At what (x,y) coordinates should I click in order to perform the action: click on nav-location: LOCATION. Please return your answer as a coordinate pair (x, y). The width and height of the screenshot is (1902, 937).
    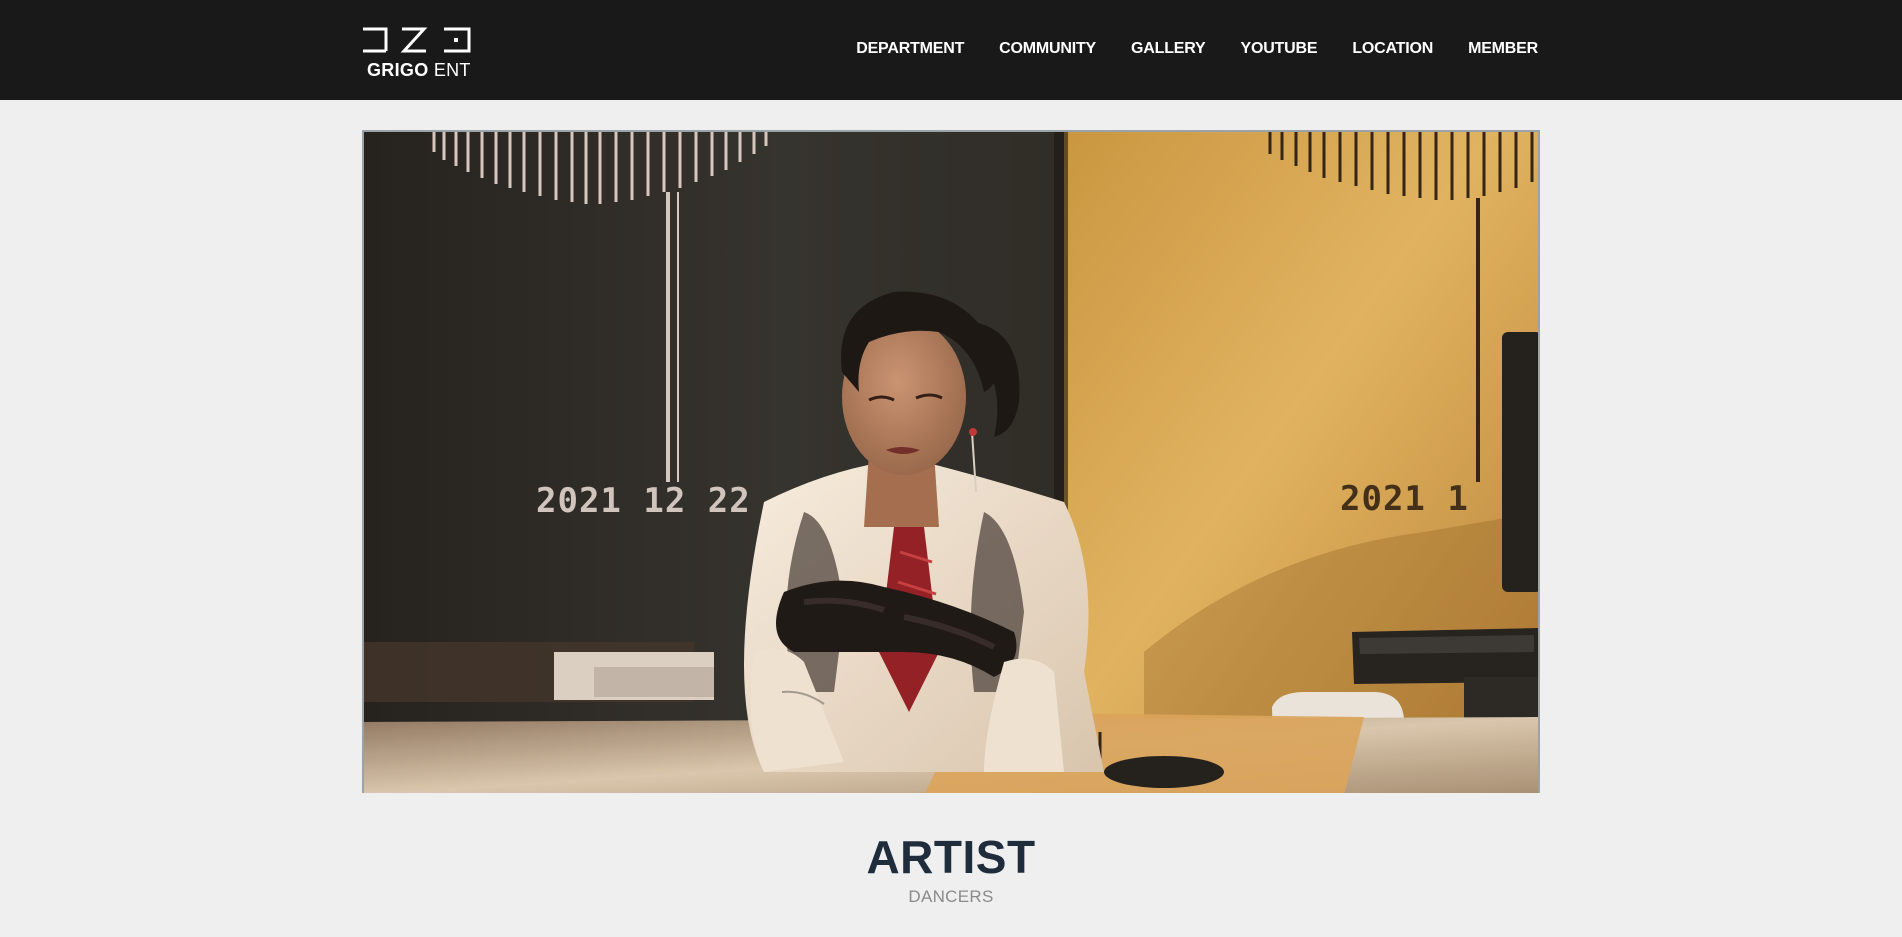
    Looking at the image, I should click on (1392, 49).